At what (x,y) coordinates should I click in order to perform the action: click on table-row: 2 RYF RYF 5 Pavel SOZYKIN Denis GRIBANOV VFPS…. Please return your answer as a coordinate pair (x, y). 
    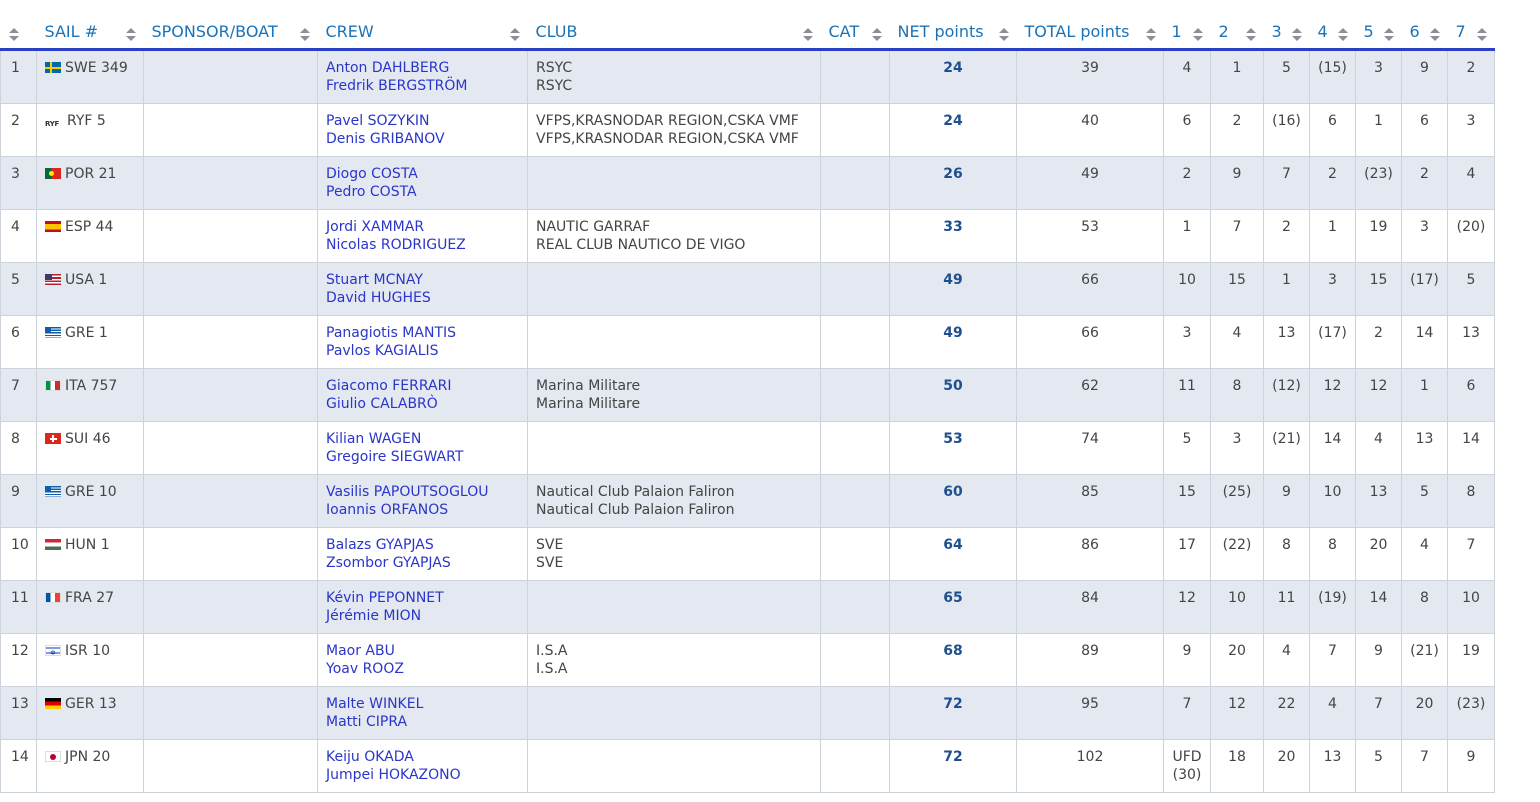
    Looking at the image, I should click on (747, 130).